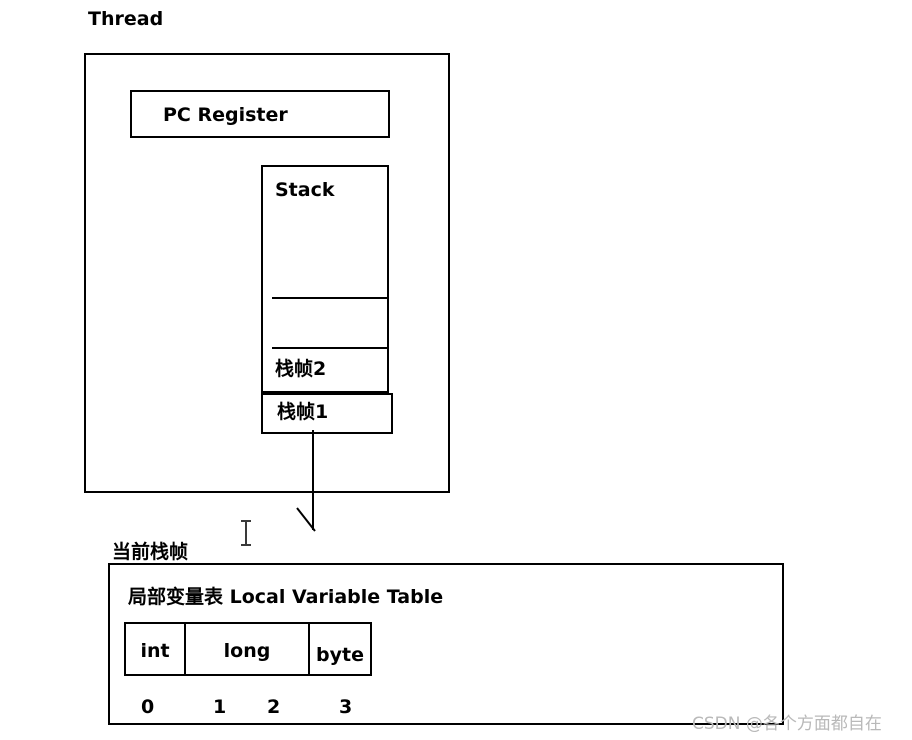 Image resolution: width=912 pixels, height=740 pixels. I want to click on stack-frame-1-label: 栈帧1, so click(303, 412).